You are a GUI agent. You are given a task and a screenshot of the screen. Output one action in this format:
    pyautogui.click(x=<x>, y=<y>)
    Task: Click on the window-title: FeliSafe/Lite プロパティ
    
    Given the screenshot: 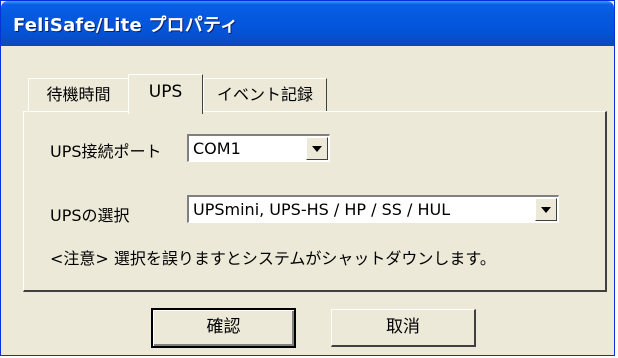 What is the action you would take?
    pyautogui.click(x=126, y=25)
    